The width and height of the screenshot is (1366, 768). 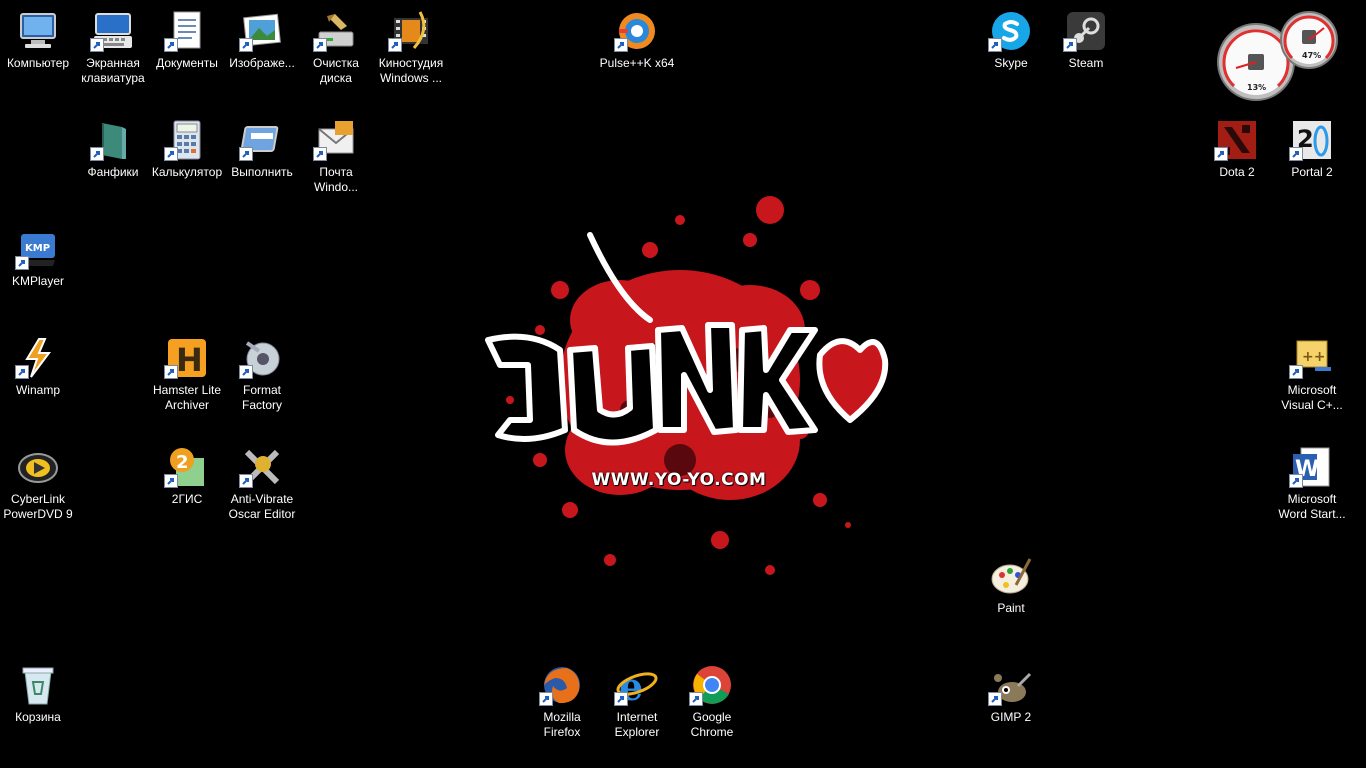 I want to click on desktop-icon-steam: Steam, so click(x=1086, y=54).